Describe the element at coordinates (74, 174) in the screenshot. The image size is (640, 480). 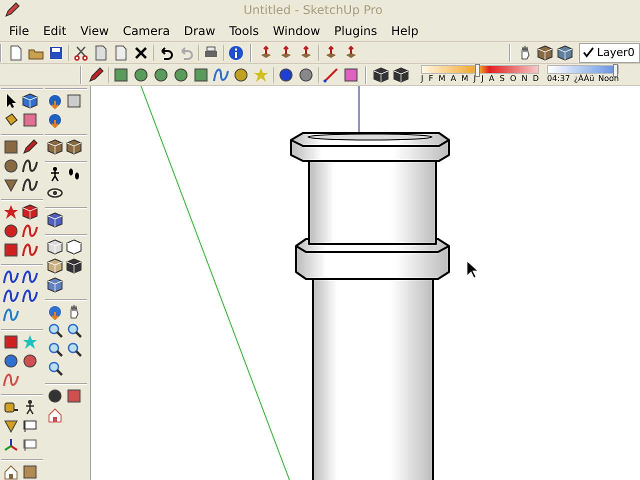
I see `footprints-icon` at that location.